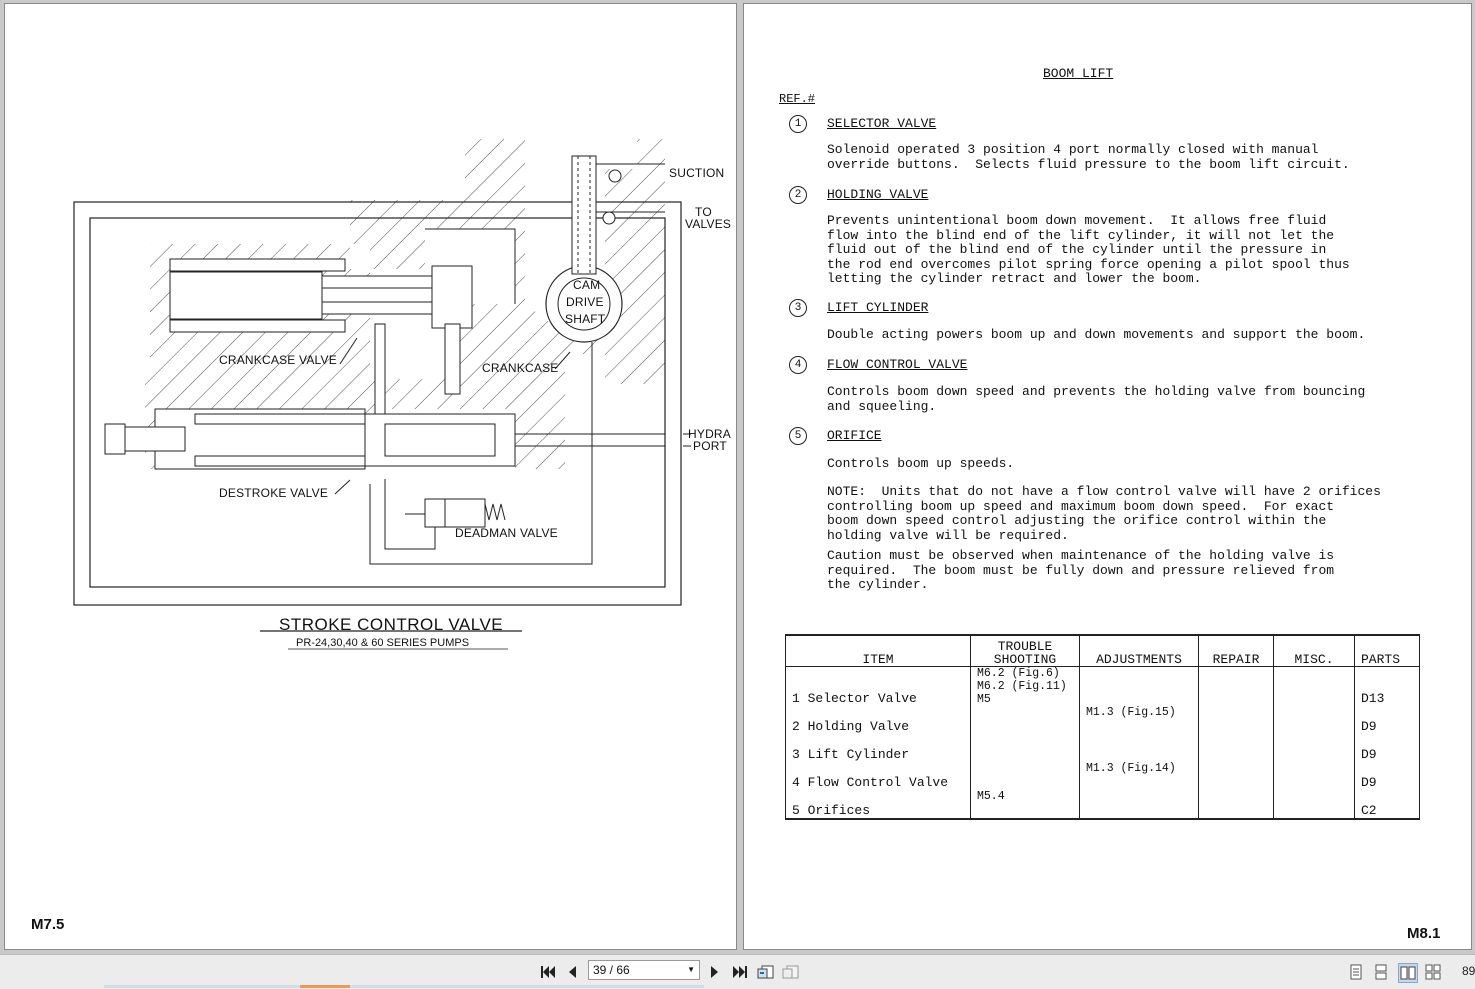 Image resolution: width=1475 pixels, height=989 pixels. Describe the element at coordinates (1424, 933) in the screenshot. I see `page-number-right: M8.1` at that location.